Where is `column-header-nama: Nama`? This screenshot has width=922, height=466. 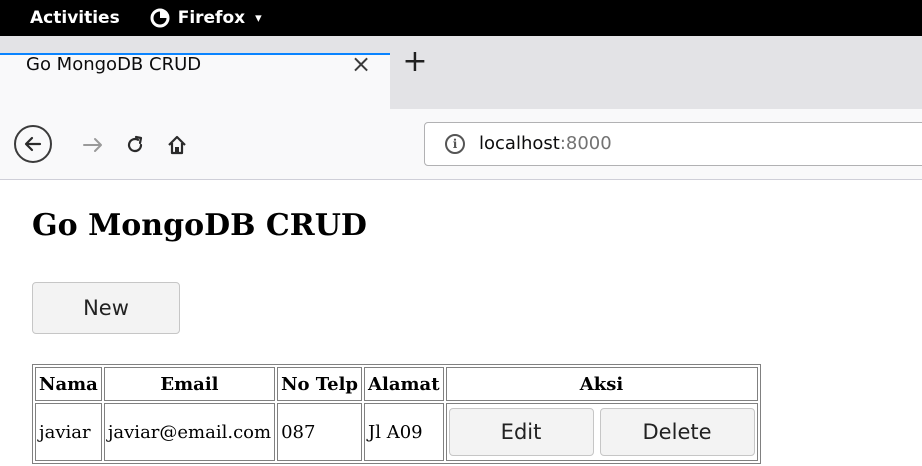
column-header-nama: Nama is located at coordinates (68, 384).